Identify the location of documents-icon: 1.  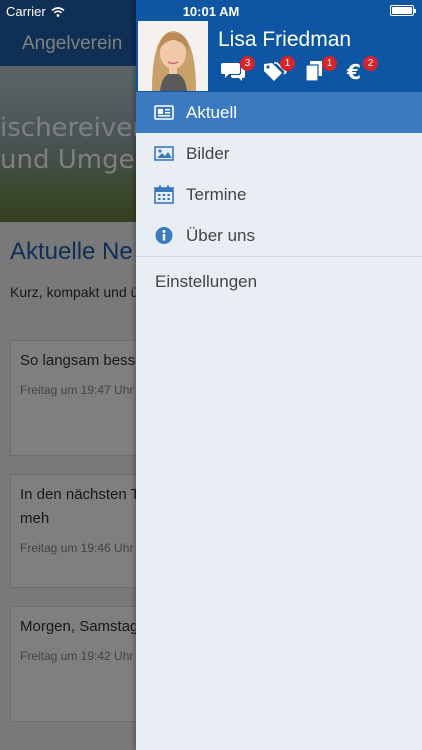
(320, 69).